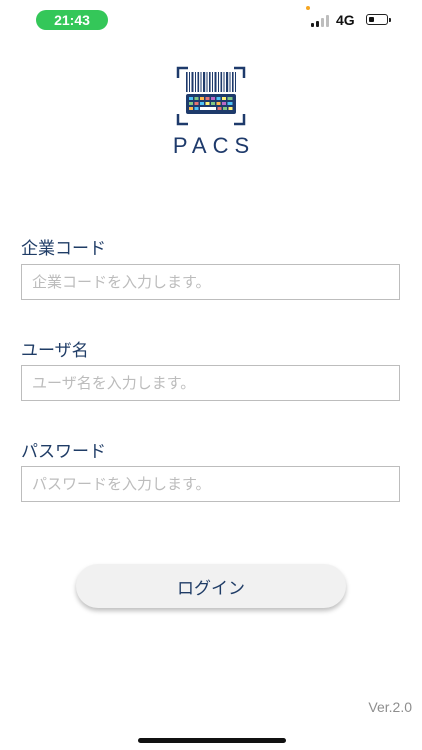 The height and width of the screenshot is (750, 422). Describe the element at coordinates (211, 586) in the screenshot. I see `login-button: ログイン` at that location.